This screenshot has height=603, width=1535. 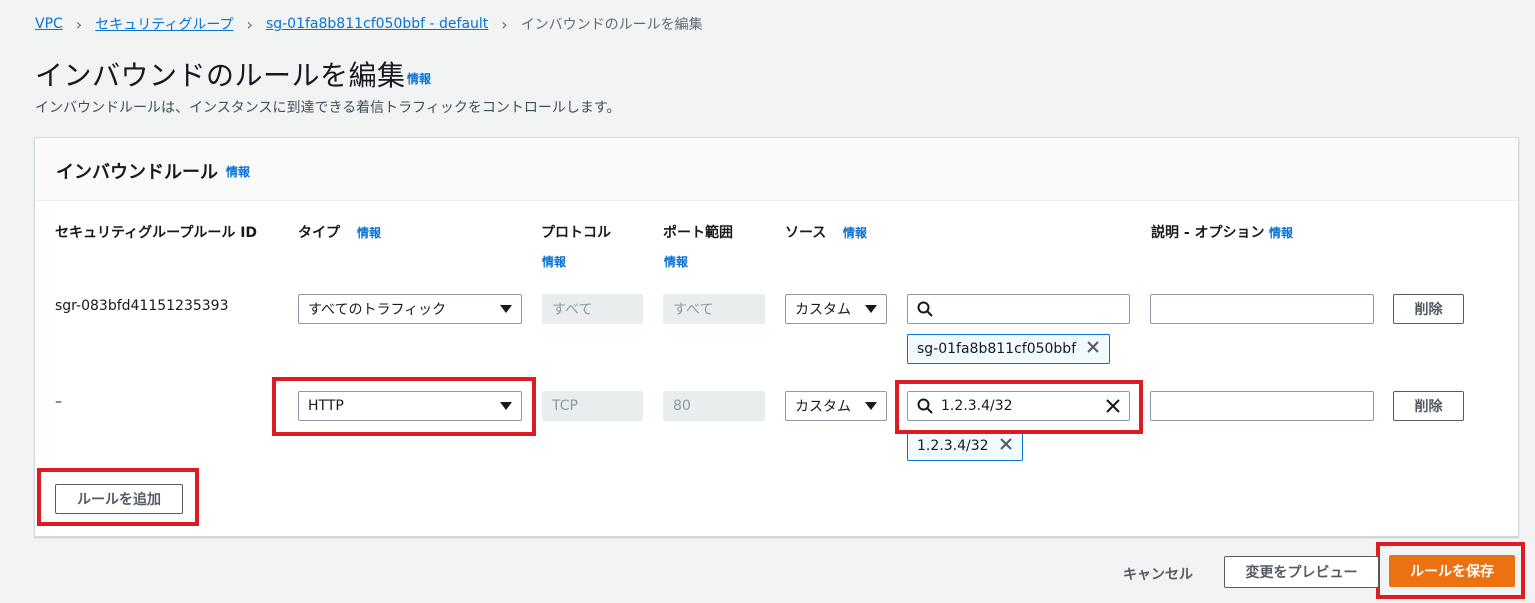 I want to click on type-info-link: 情報, so click(x=369, y=232).